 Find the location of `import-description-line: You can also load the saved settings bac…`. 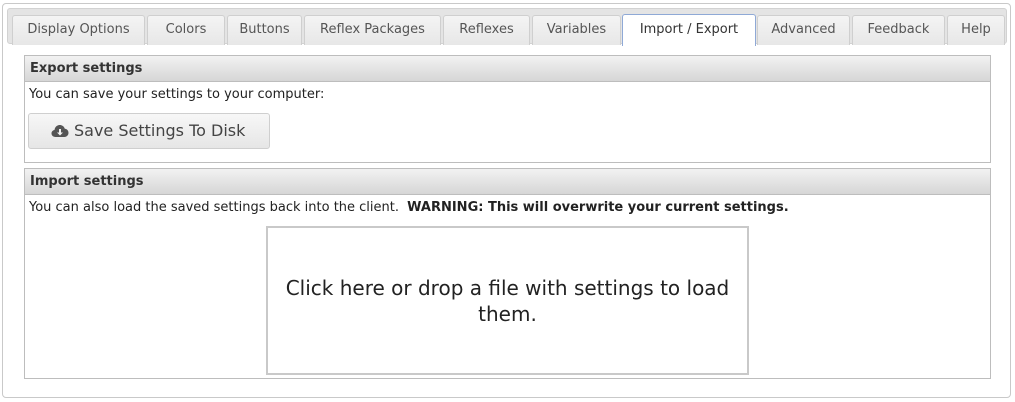

import-description-line: You can also load the saved settings bac… is located at coordinates (507, 207).